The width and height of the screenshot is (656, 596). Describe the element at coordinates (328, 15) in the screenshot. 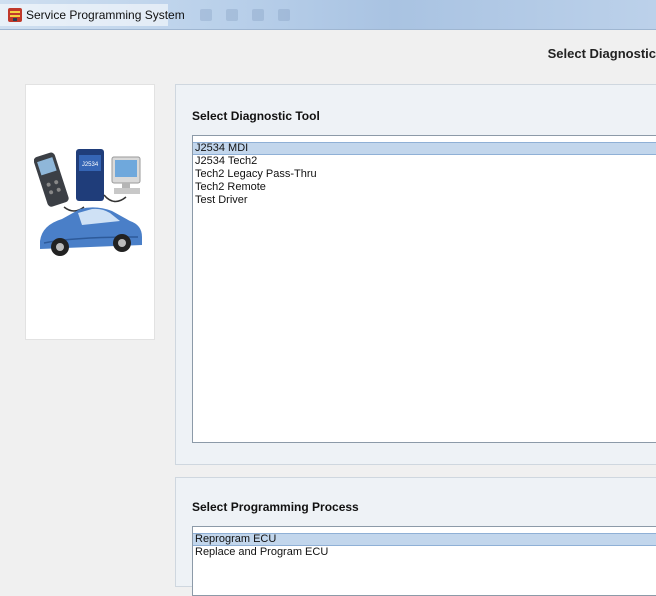

I see `window-titlebar: Service Programming System` at that location.